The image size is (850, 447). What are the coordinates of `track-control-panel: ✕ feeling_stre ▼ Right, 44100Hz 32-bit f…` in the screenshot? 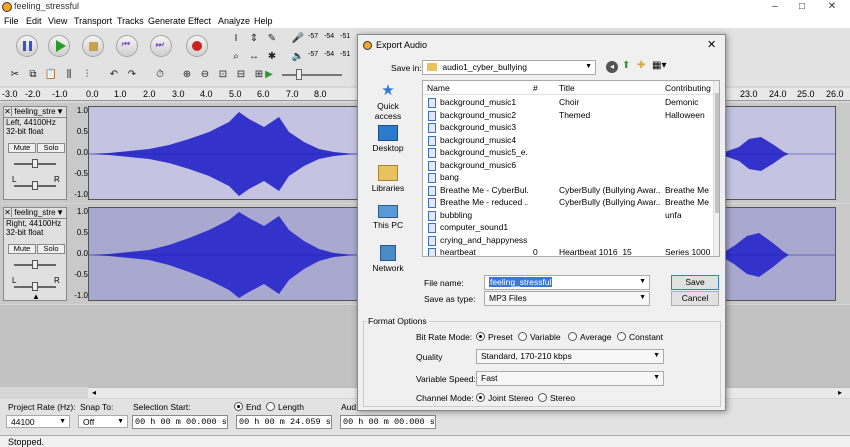 It's located at (35, 254).